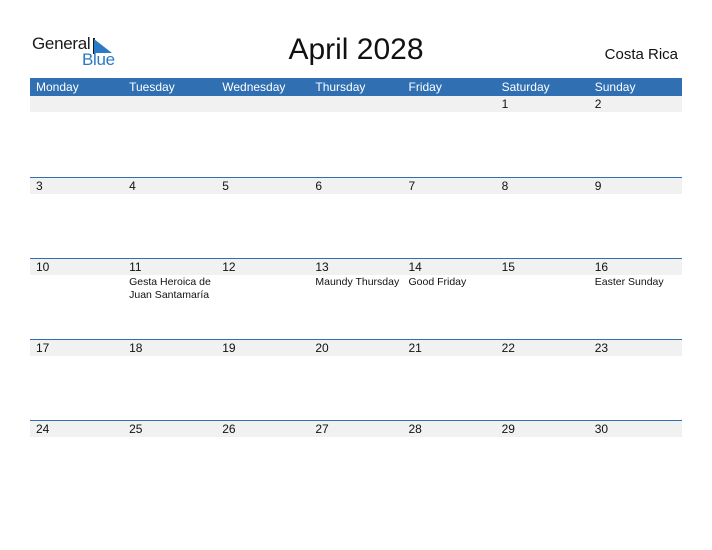 The width and height of the screenshot is (712, 550). Describe the element at coordinates (505, 104) in the screenshot. I see `day-number: 1` at that location.